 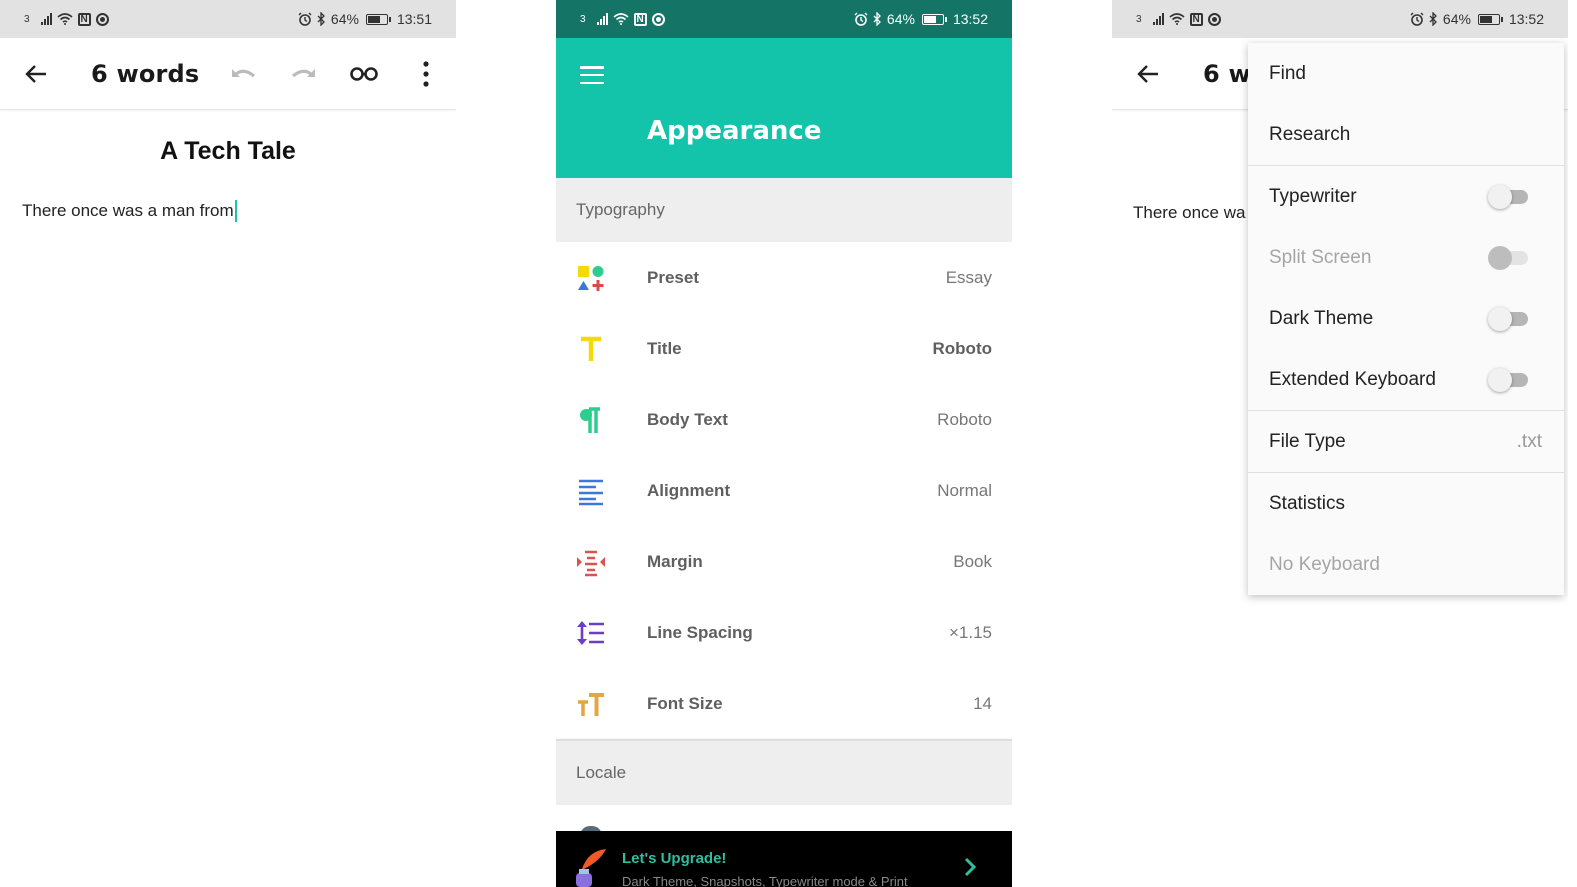 I want to click on setting-label: Body Text, so click(x=687, y=419).